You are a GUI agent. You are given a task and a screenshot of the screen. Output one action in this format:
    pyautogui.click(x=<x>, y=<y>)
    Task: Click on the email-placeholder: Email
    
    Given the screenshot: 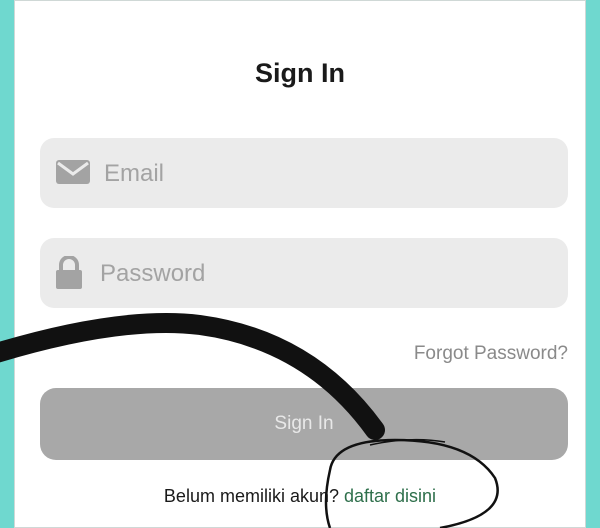 What is the action you would take?
    pyautogui.click(x=134, y=173)
    